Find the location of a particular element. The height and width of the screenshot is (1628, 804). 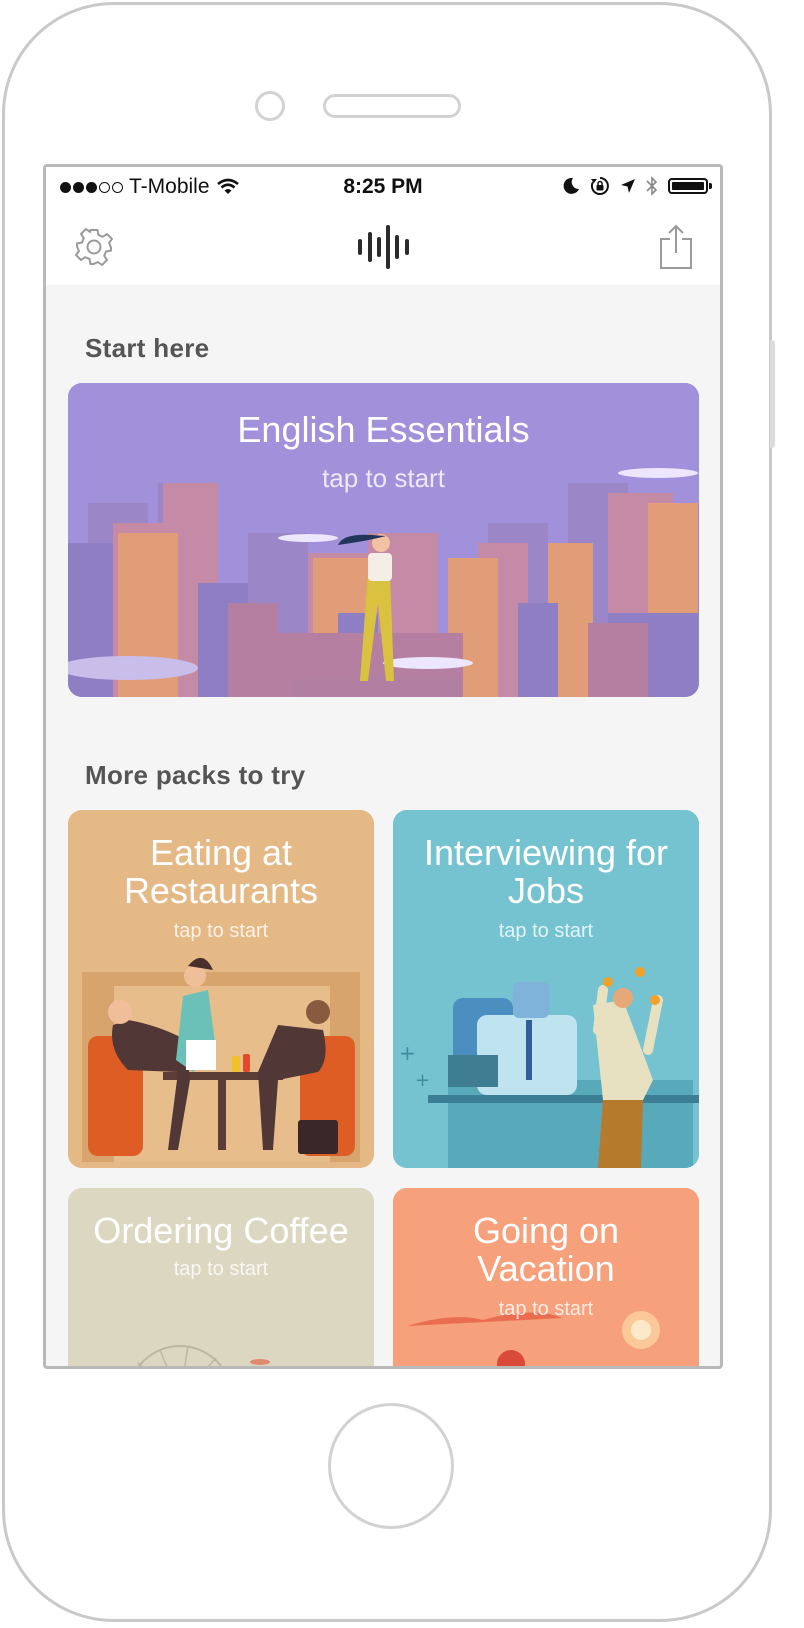

battery-icon is located at coordinates (690, 186).